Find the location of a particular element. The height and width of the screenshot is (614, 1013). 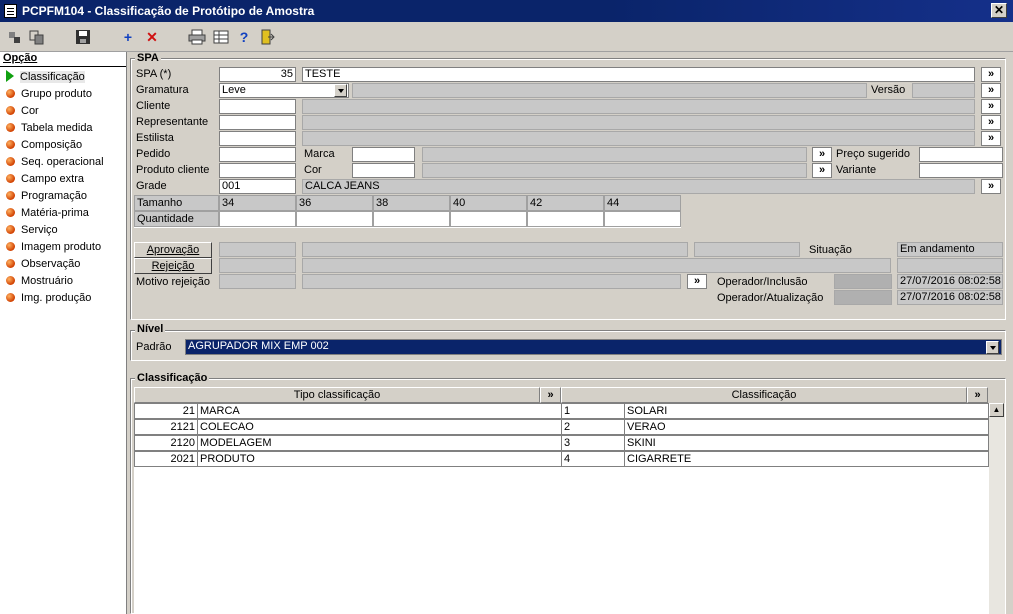

option-item: Cor is located at coordinates (22, 111).